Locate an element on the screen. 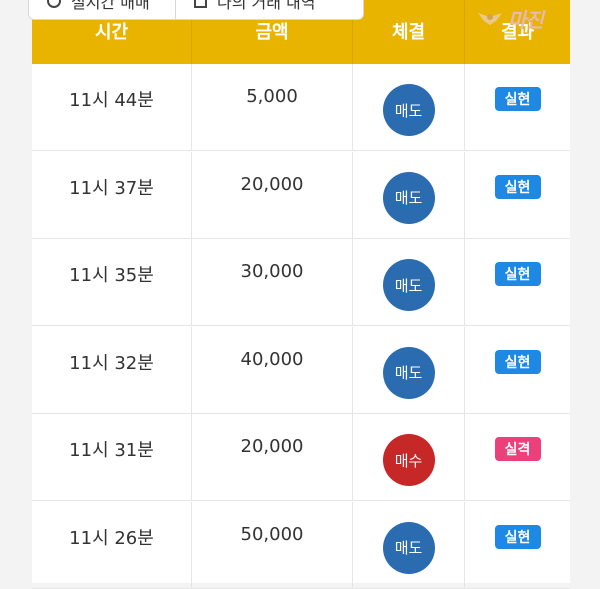  table-row: 11시 31분 20,000 매수 실격 is located at coordinates (301, 457).